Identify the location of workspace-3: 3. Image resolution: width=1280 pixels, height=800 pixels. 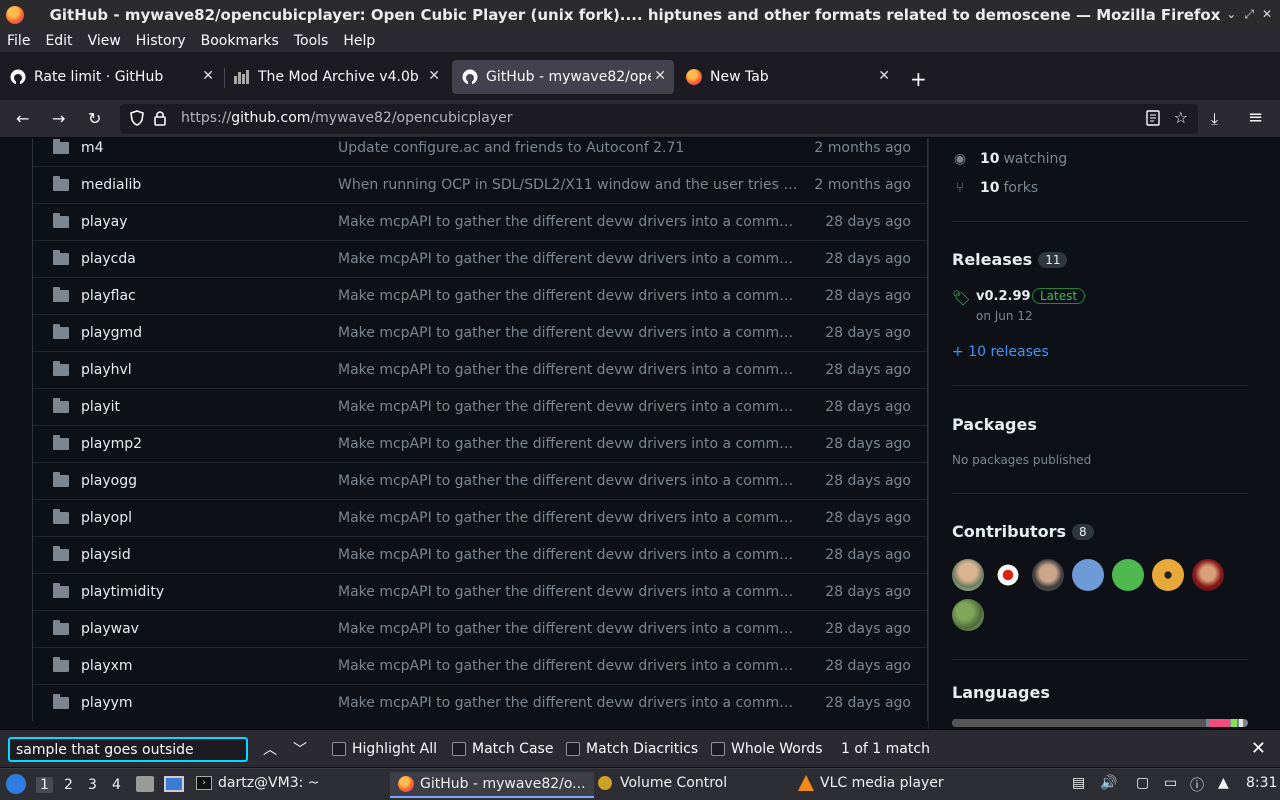
(92, 785).